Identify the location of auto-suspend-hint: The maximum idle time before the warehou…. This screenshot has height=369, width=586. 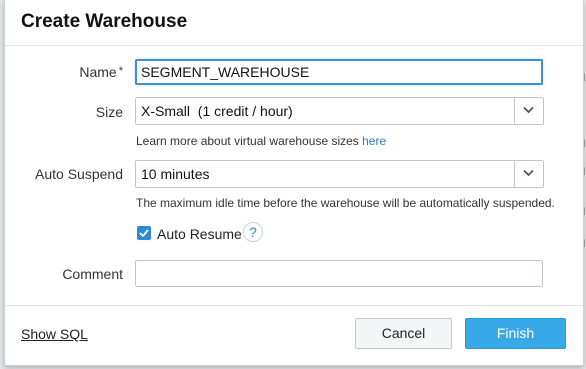
(345, 203).